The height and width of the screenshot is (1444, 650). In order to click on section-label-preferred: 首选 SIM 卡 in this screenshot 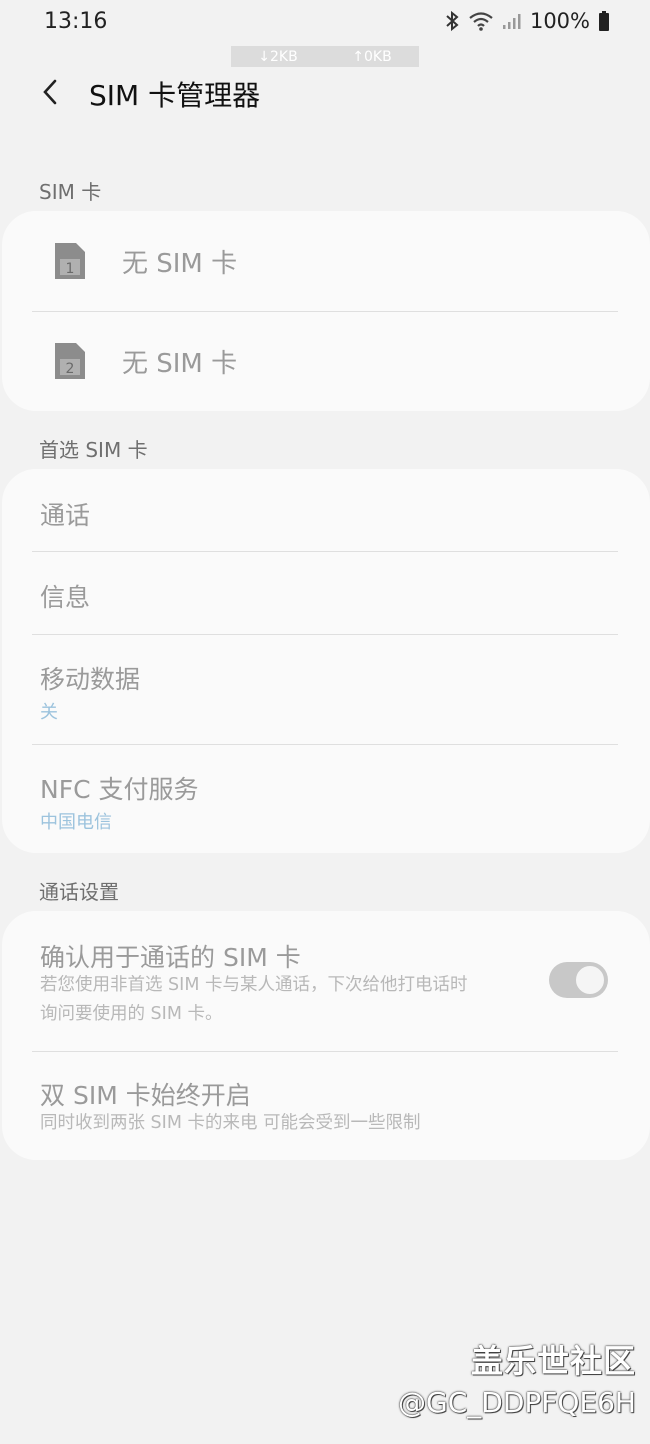, I will do `click(93, 450)`.